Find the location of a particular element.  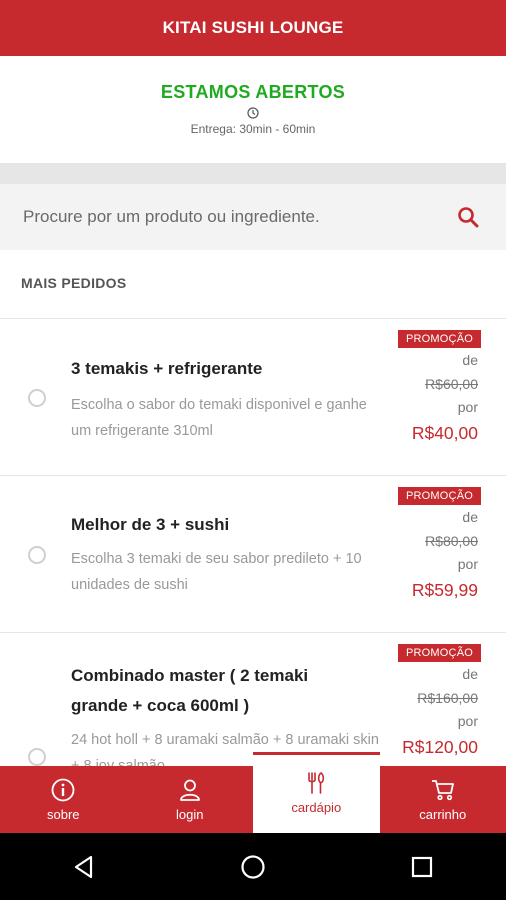

bottom-tab-bar: sobre login cardápio carrinho is located at coordinates (253, 792).